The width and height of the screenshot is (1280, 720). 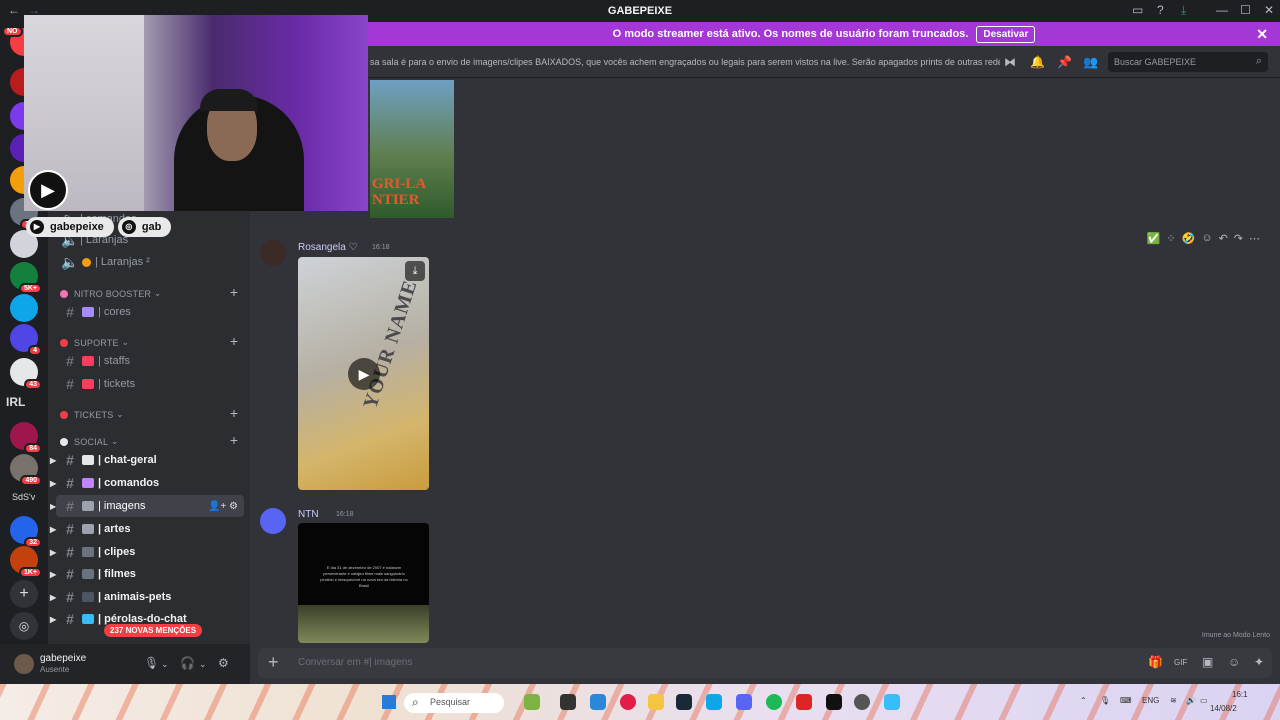 What do you see at coordinates (1269, 10) in the screenshot?
I see `close-window-button: ✕` at bounding box center [1269, 10].